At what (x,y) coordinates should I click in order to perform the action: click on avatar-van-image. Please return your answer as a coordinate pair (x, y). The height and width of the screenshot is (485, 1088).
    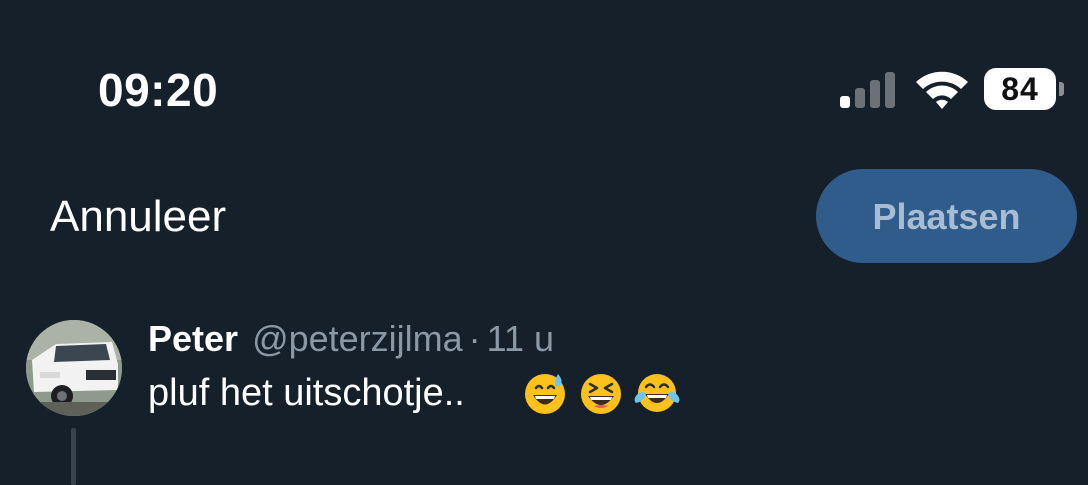
    Looking at the image, I should click on (74, 368).